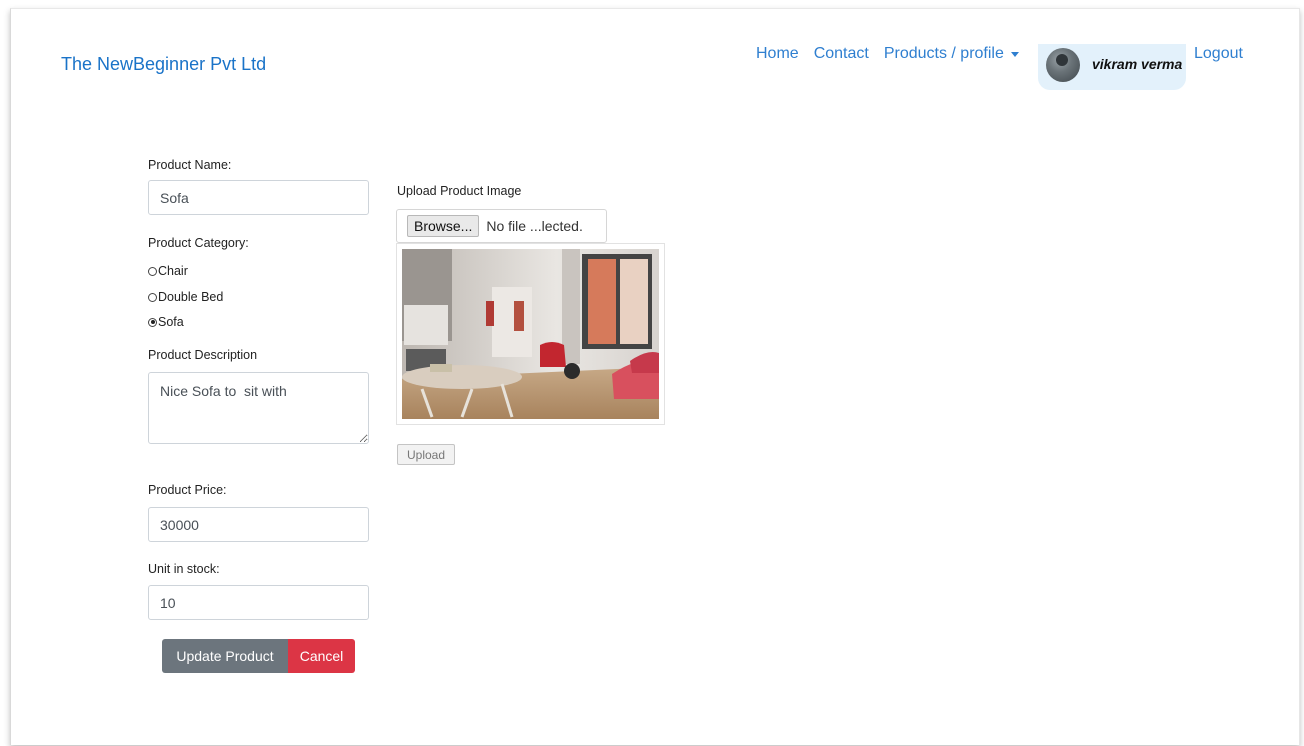 This screenshot has width=1304, height=746. Describe the element at coordinates (152, 322) in the screenshot. I see `radio-button-selected` at that location.